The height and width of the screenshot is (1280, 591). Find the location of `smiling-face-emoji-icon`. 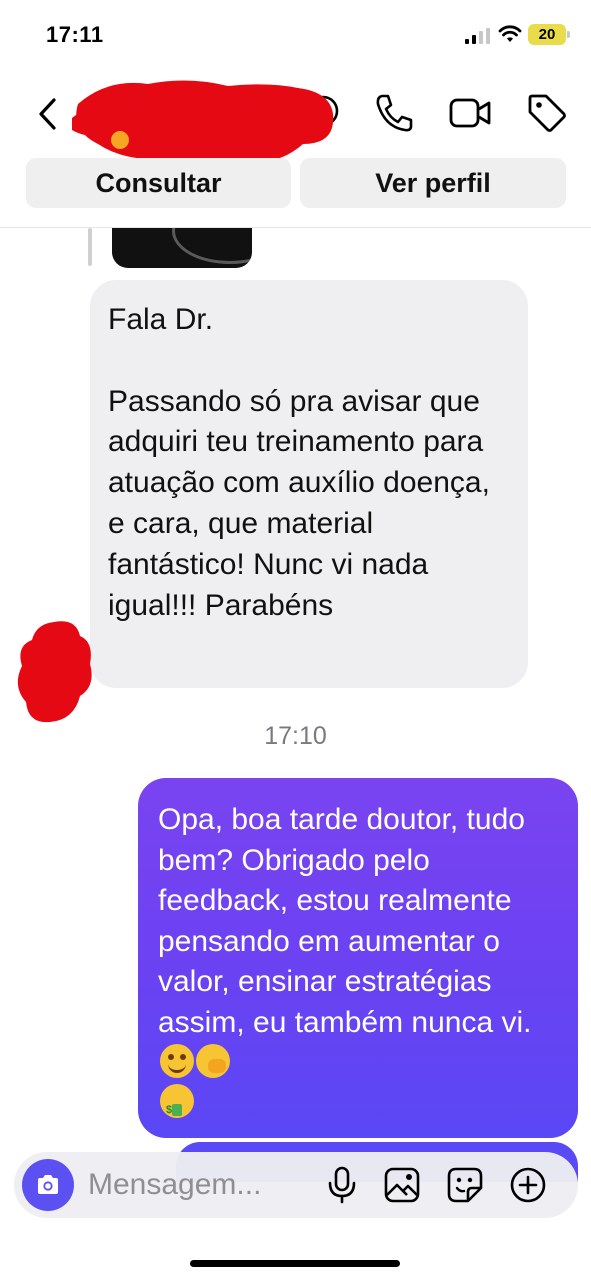

smiling-face-emoji-icon is located at coordinates (177, 1060).